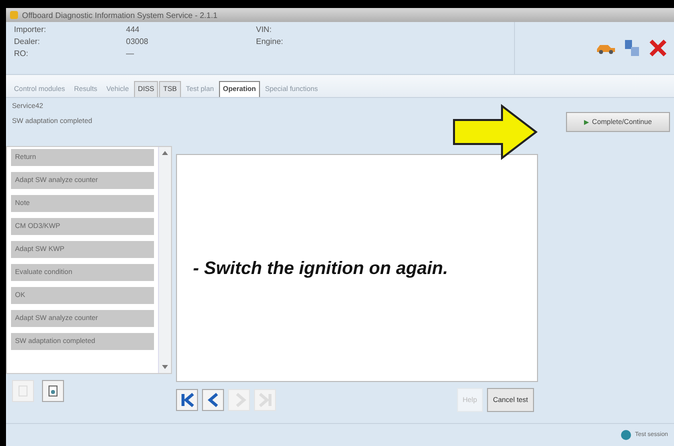 Image resolution: width=674 pixels, height=446 pixels. I want to click on instruction-text: - Switch the ignition on again., so click(320, 268).